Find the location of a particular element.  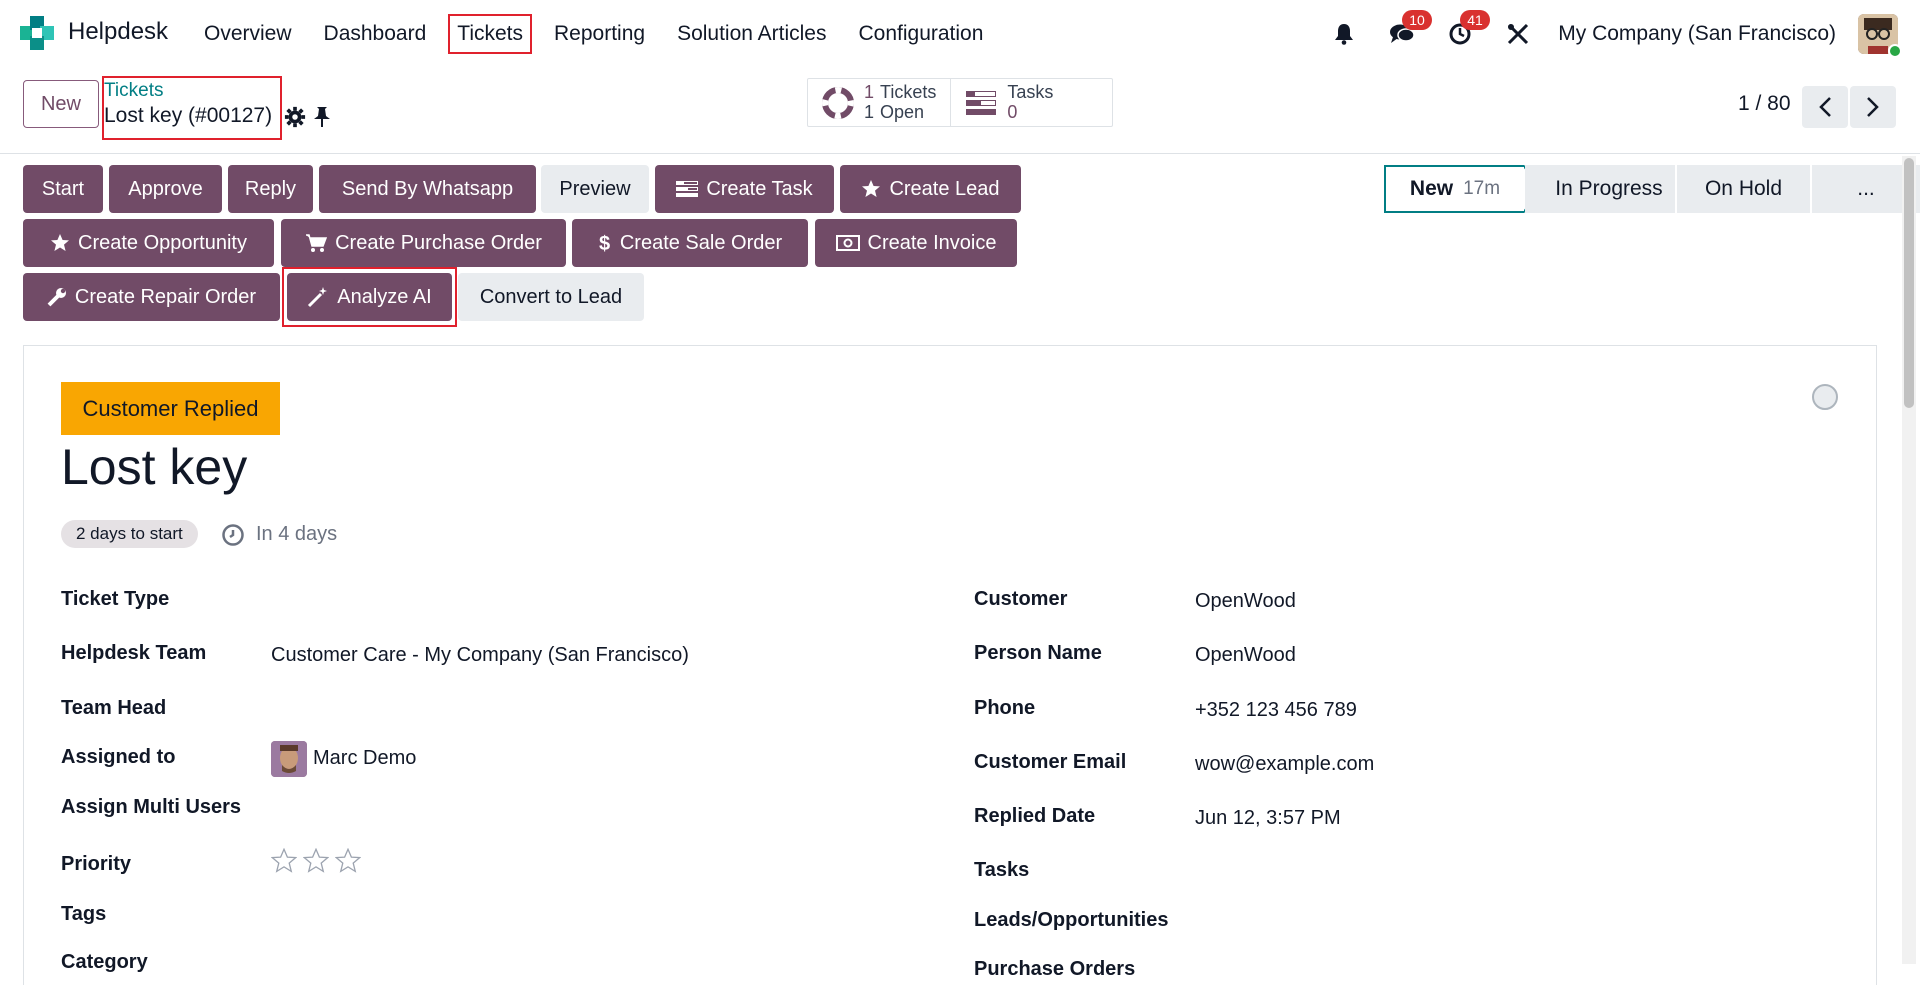

preview-button: Preview is located at coordinates (595, 189).